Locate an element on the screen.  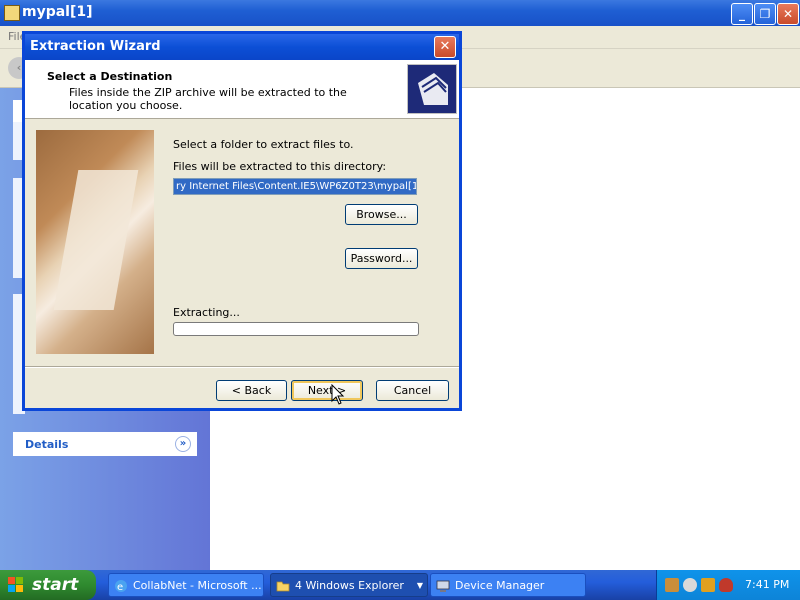
start-button: start is located at coordinates (48, 585).